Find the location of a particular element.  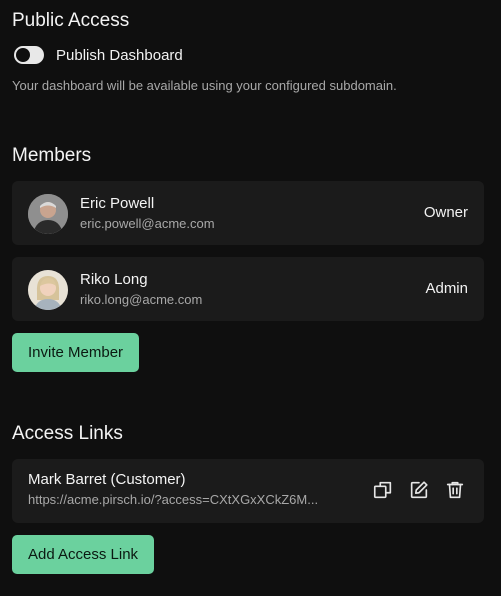

avatar-eric-image is located at coordinates (48, 214).